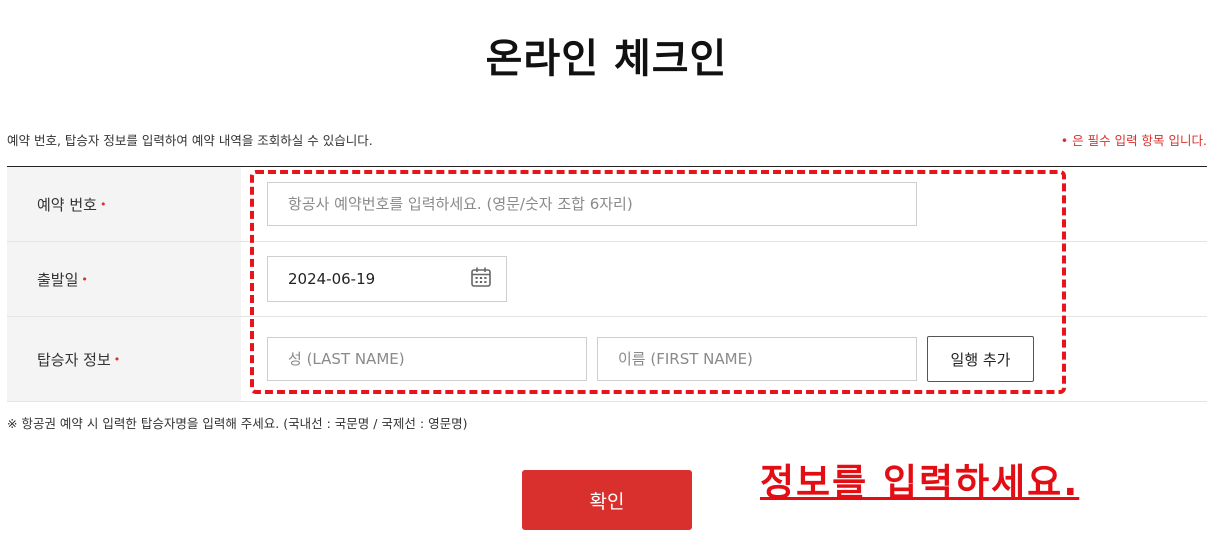  Describe the element at coordinates (190, 140) in the screenshot. I see `intro-text: 예약 번호, 탑승자 정보를 입력하여 예약 내역을 조회하실 수 있습니다.` at that location.